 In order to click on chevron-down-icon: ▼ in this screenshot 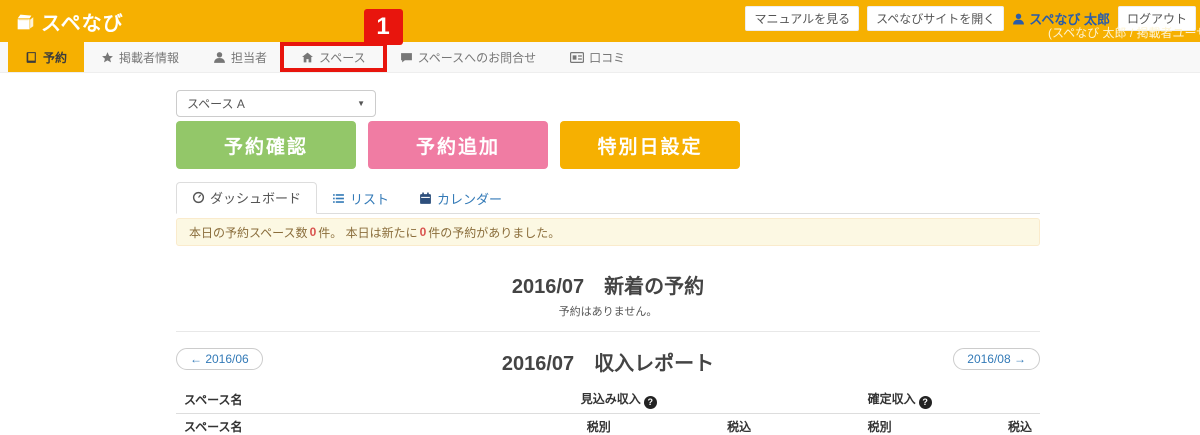, I will do `click(361, 103)`.